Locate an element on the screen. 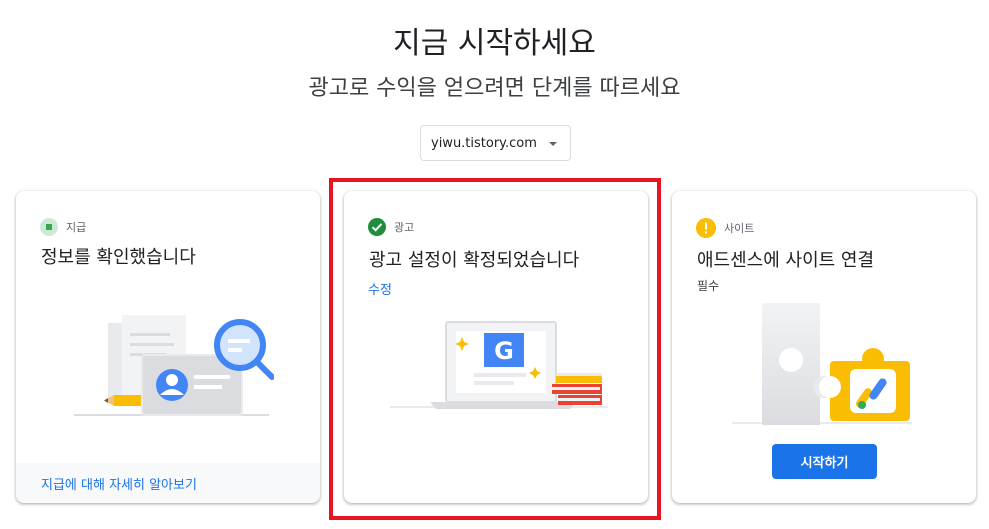 The height and width of the screenshot is (529, 989). payments-step-label: 지급 is located at coordinates (63, 227).